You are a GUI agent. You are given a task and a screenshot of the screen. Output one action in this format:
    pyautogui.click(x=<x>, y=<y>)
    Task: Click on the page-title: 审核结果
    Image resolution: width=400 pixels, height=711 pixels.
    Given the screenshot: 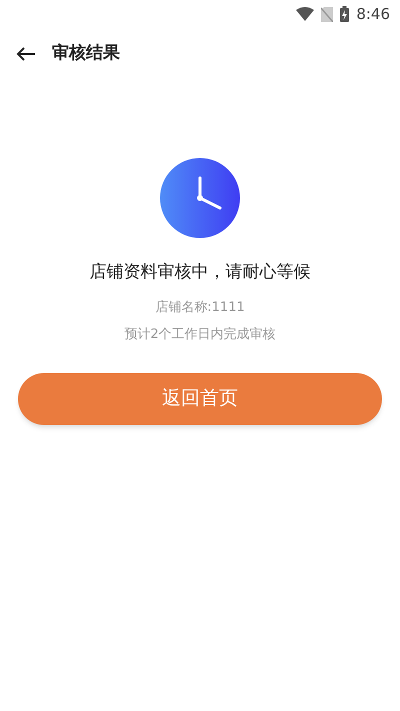 What is the action you would take?
    pyautogui.click(x=86, y=54)
    